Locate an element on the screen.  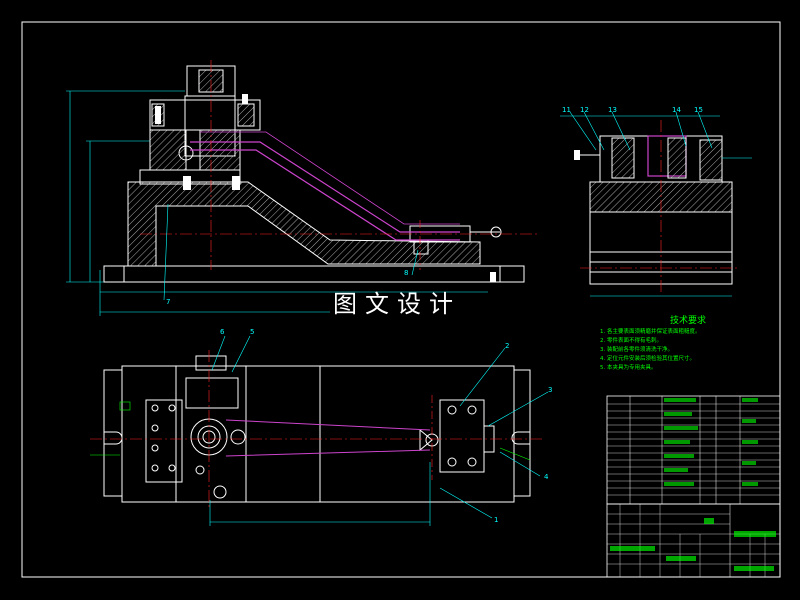
callout-3: 3 is located at coordinates (550, 390).